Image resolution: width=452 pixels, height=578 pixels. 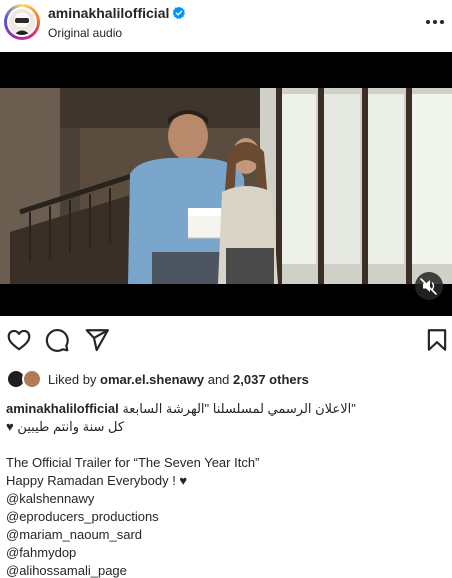 What do you see at coordinates (437, 340) in the screenshot?
I see `bookmark-icon` at bounding box center [437, 340].